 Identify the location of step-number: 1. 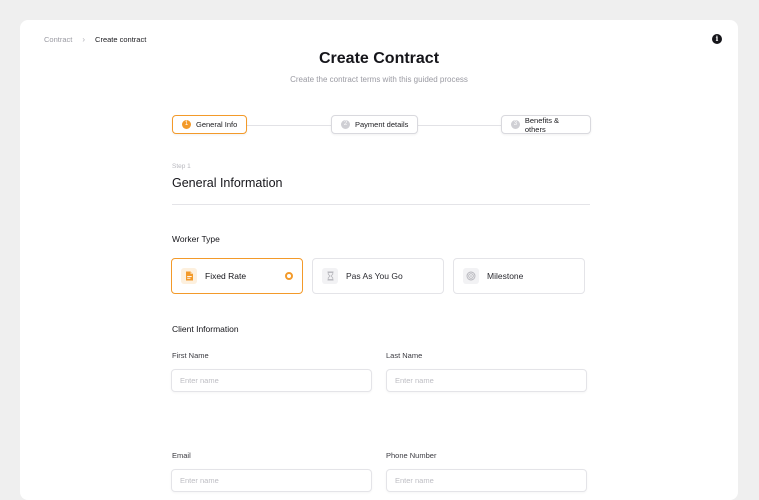
(186, 124).